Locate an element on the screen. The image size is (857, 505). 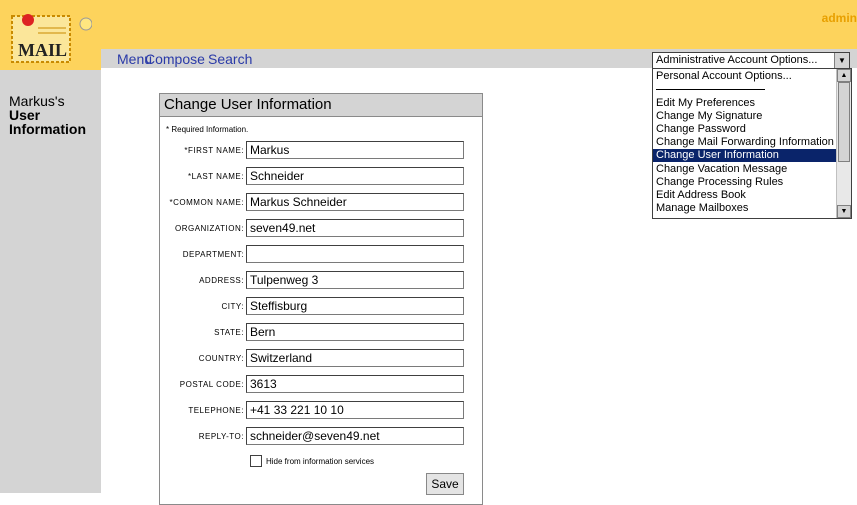
reply-to-input: schneider@seven49.net is located at coordinates (355, 436).